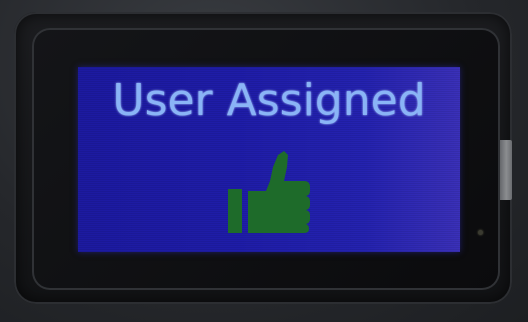 The width and height of the screenshot is (528, 322). What do you see at coordinates (480, 232) in the screenshot?
I see `status-led` at bounding box center [480, 232].